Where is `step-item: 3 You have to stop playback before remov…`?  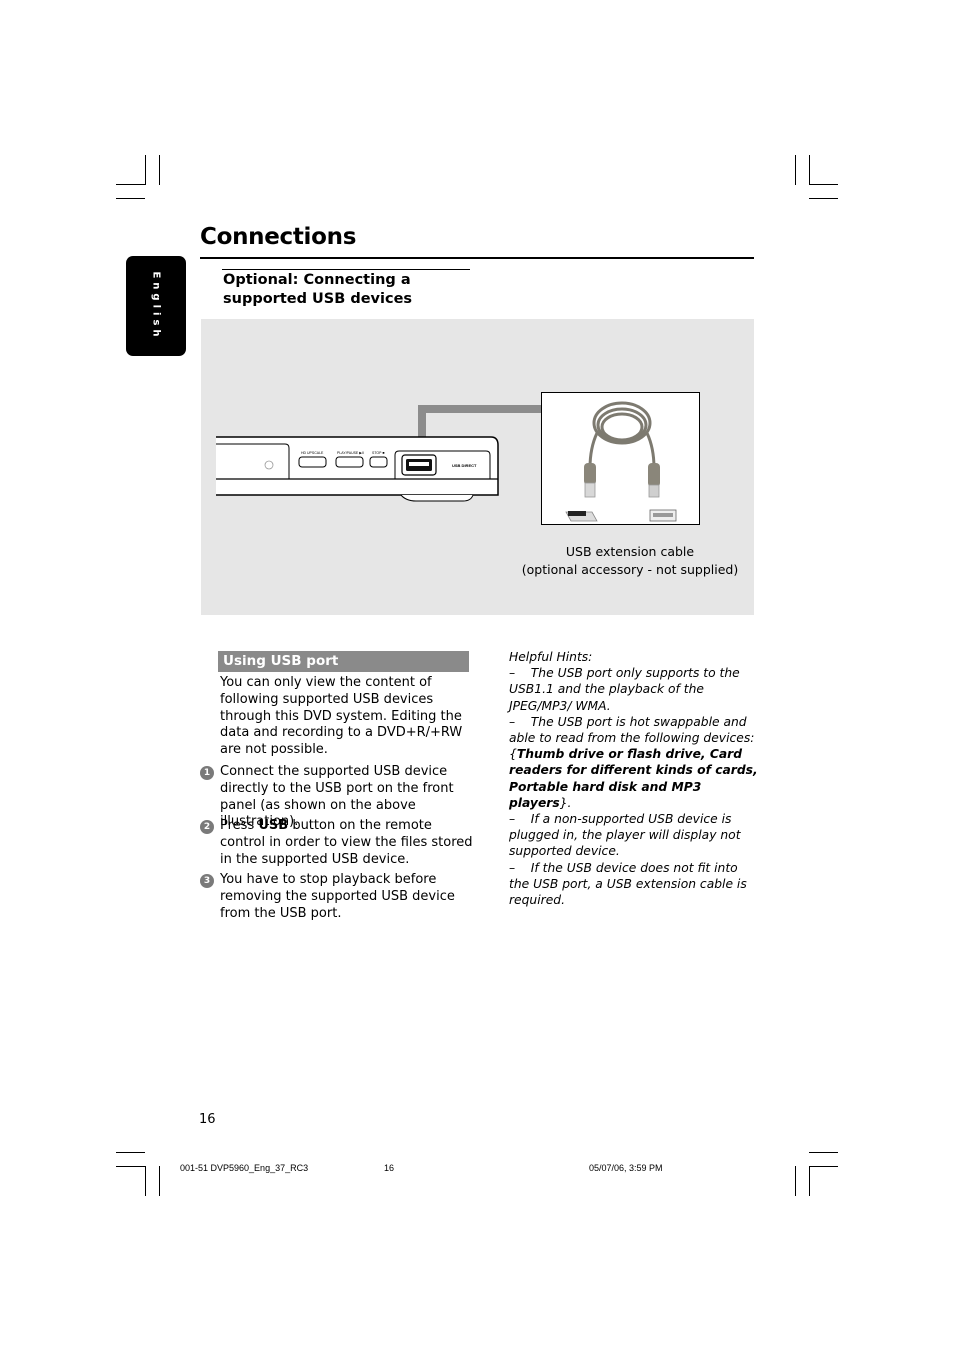
step-item: 3 You have to stop playback before remov… is located at coordinates (337, 897).